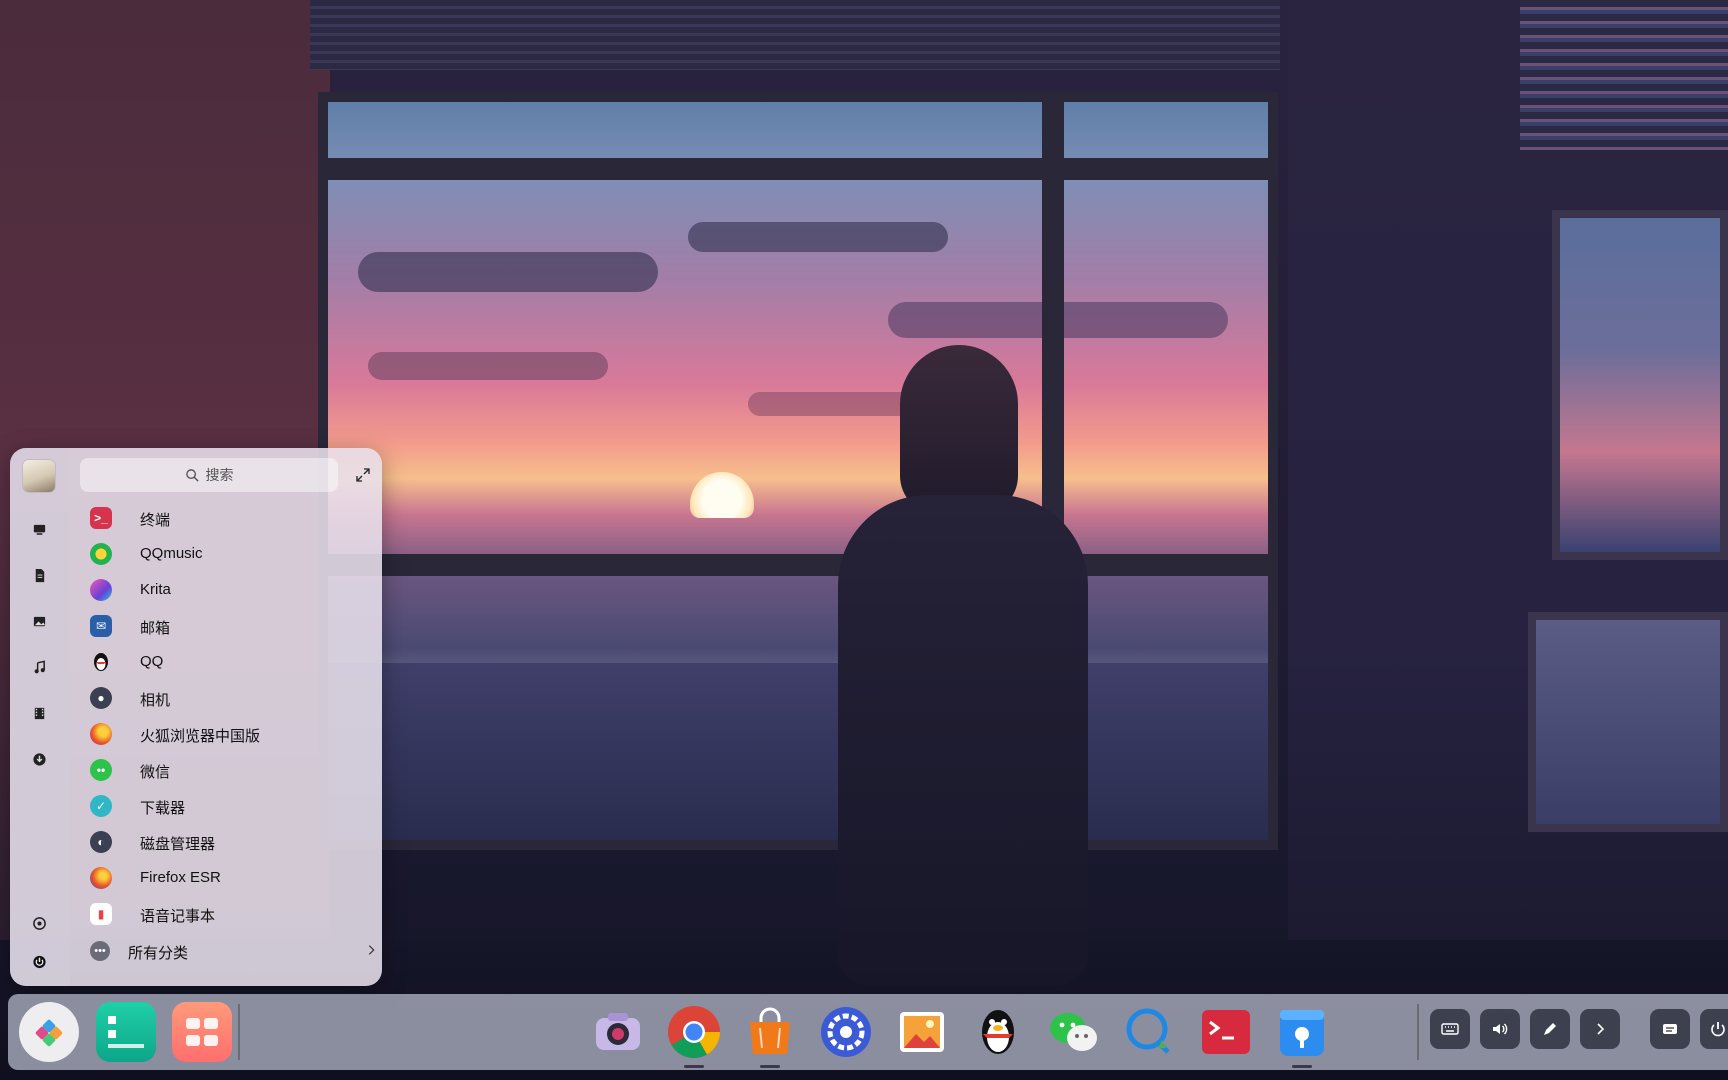  Describe the element at coordinates (922, 1032) in the screenshot. I see `dock-app-image-viewer` at that location.